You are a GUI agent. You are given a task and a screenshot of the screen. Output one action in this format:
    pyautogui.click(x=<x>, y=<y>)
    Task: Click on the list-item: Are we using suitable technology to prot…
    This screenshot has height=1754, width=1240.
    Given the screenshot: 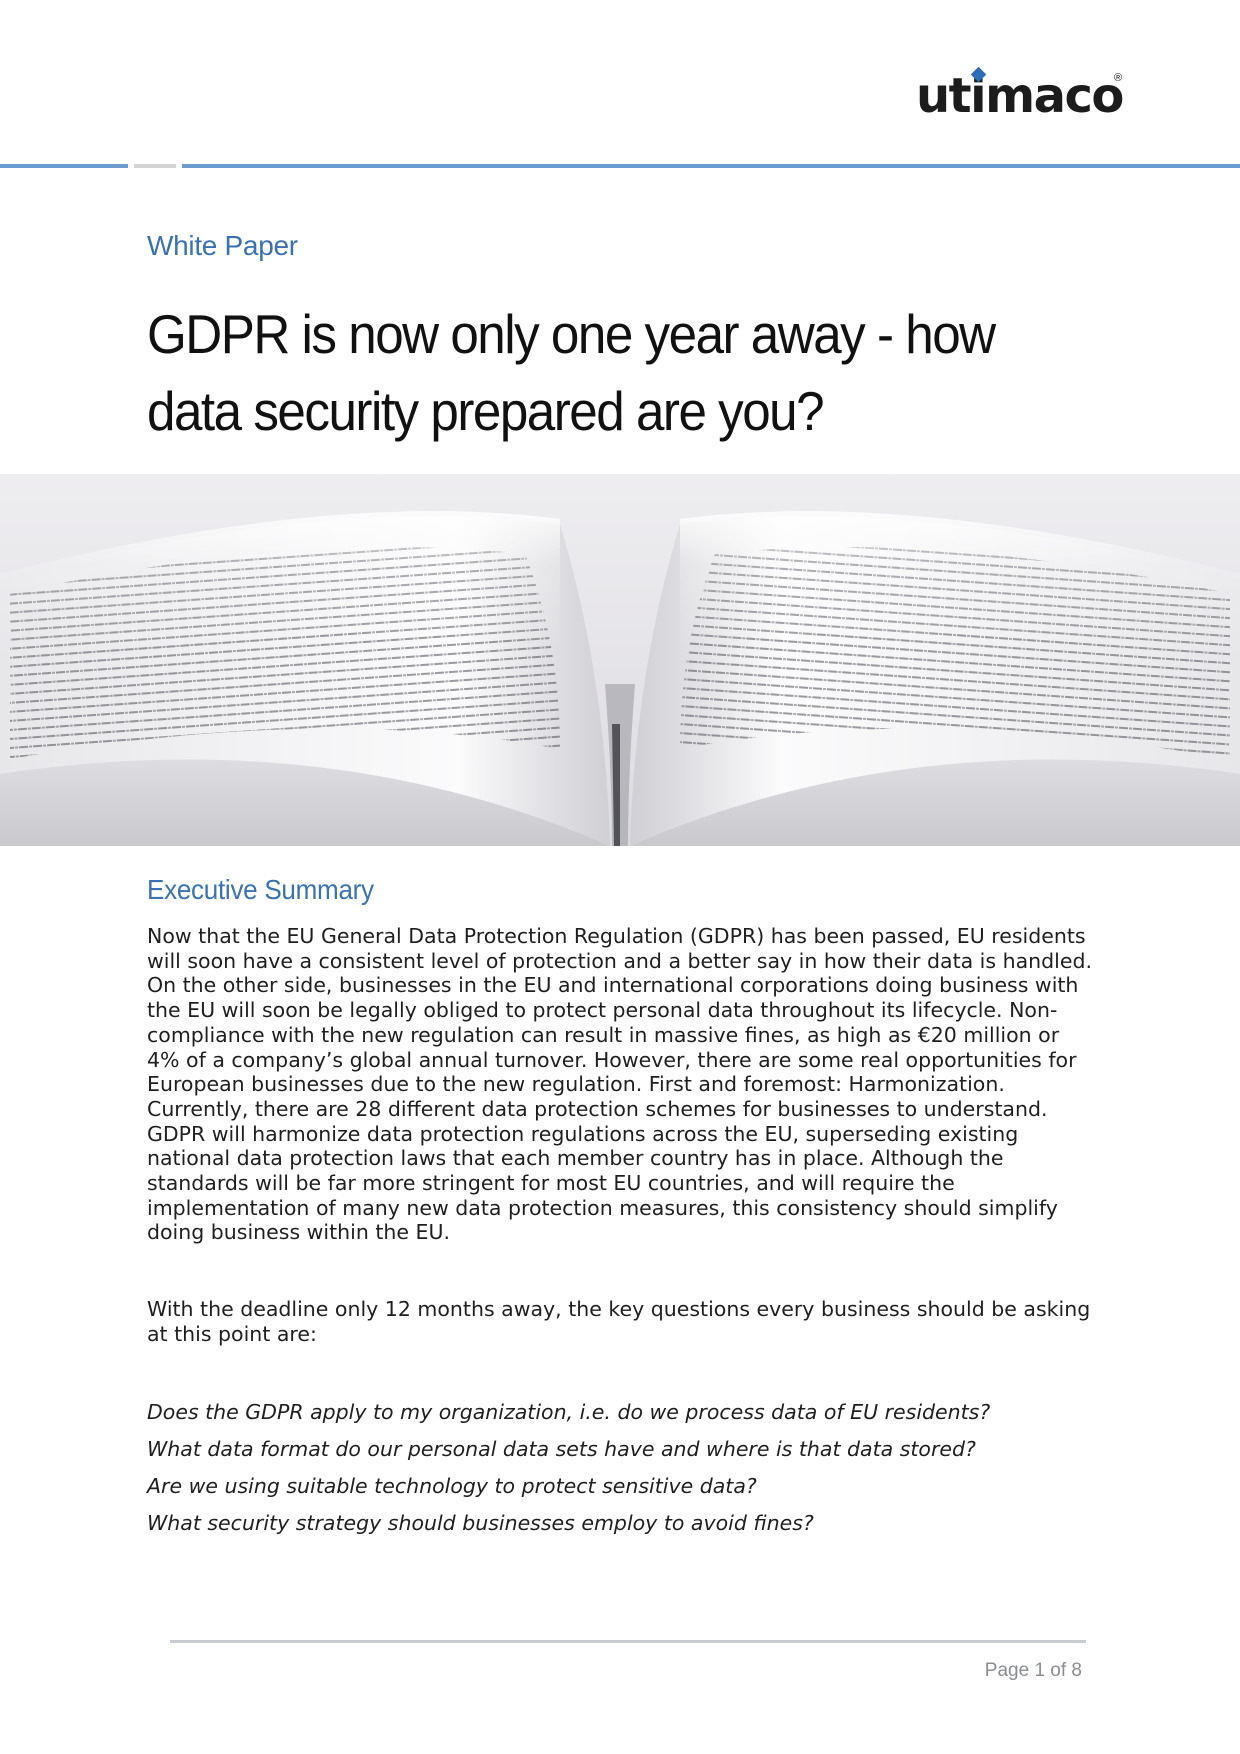 What is the action you would take?
    pyautogui.click(x=452, y=1486)
    